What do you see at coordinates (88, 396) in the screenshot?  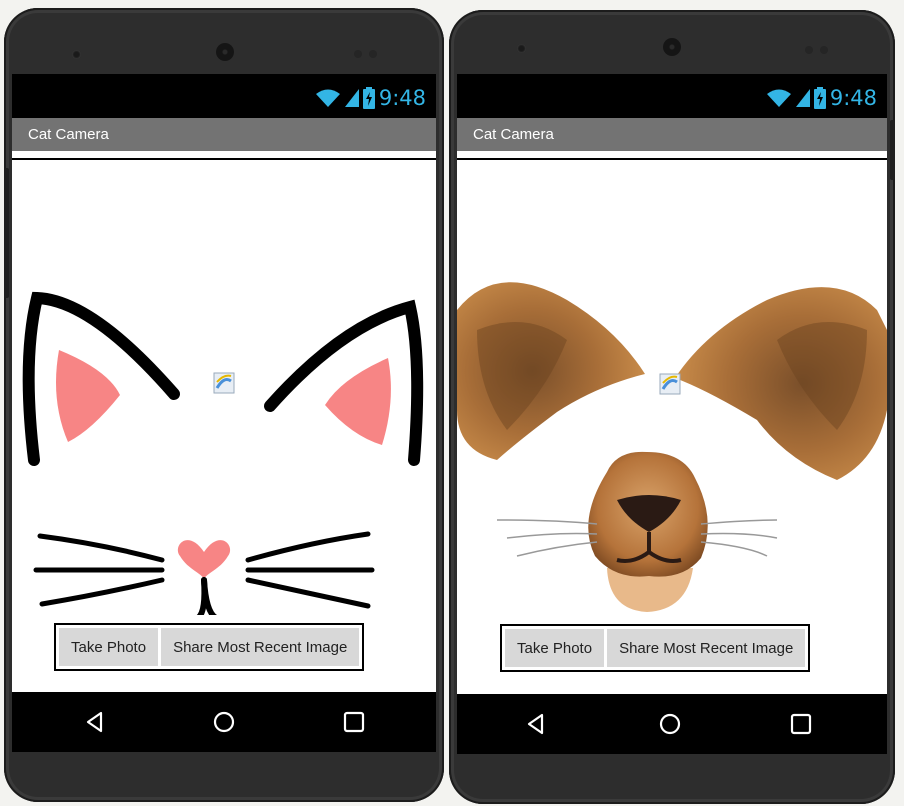 I see `left-ear-inner` at bounding box center [88, 396].